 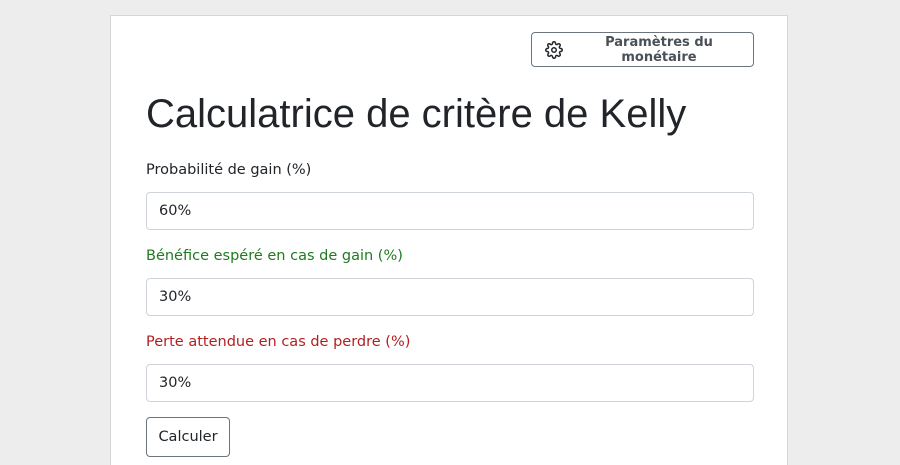 I want to click on win-probability-input, so click(x=450, y=211).